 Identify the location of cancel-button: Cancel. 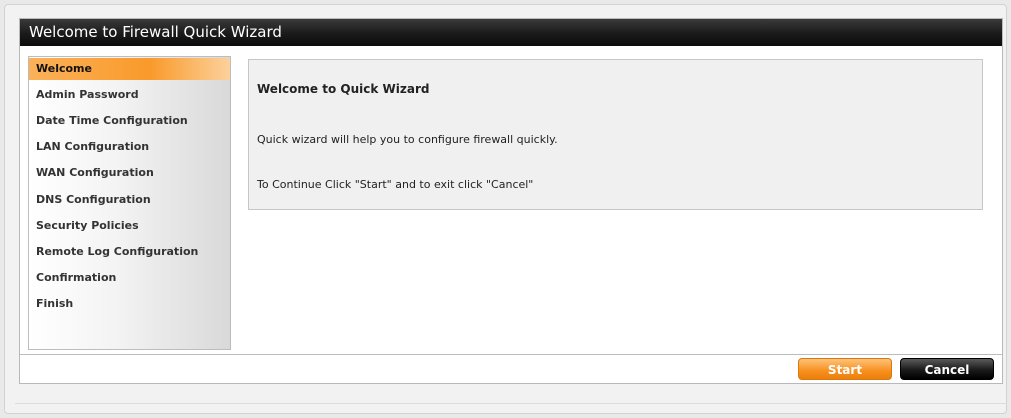
(947, 369).